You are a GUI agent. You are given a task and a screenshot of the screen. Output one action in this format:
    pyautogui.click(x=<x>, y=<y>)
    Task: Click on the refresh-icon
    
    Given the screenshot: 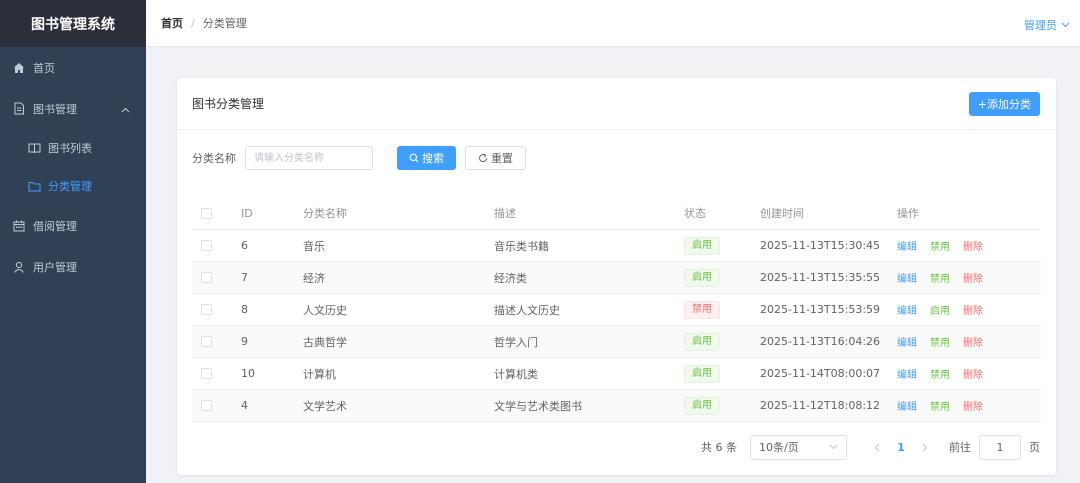 What is the action you would take?
    pyautogui.click(x=483, y=158)
    